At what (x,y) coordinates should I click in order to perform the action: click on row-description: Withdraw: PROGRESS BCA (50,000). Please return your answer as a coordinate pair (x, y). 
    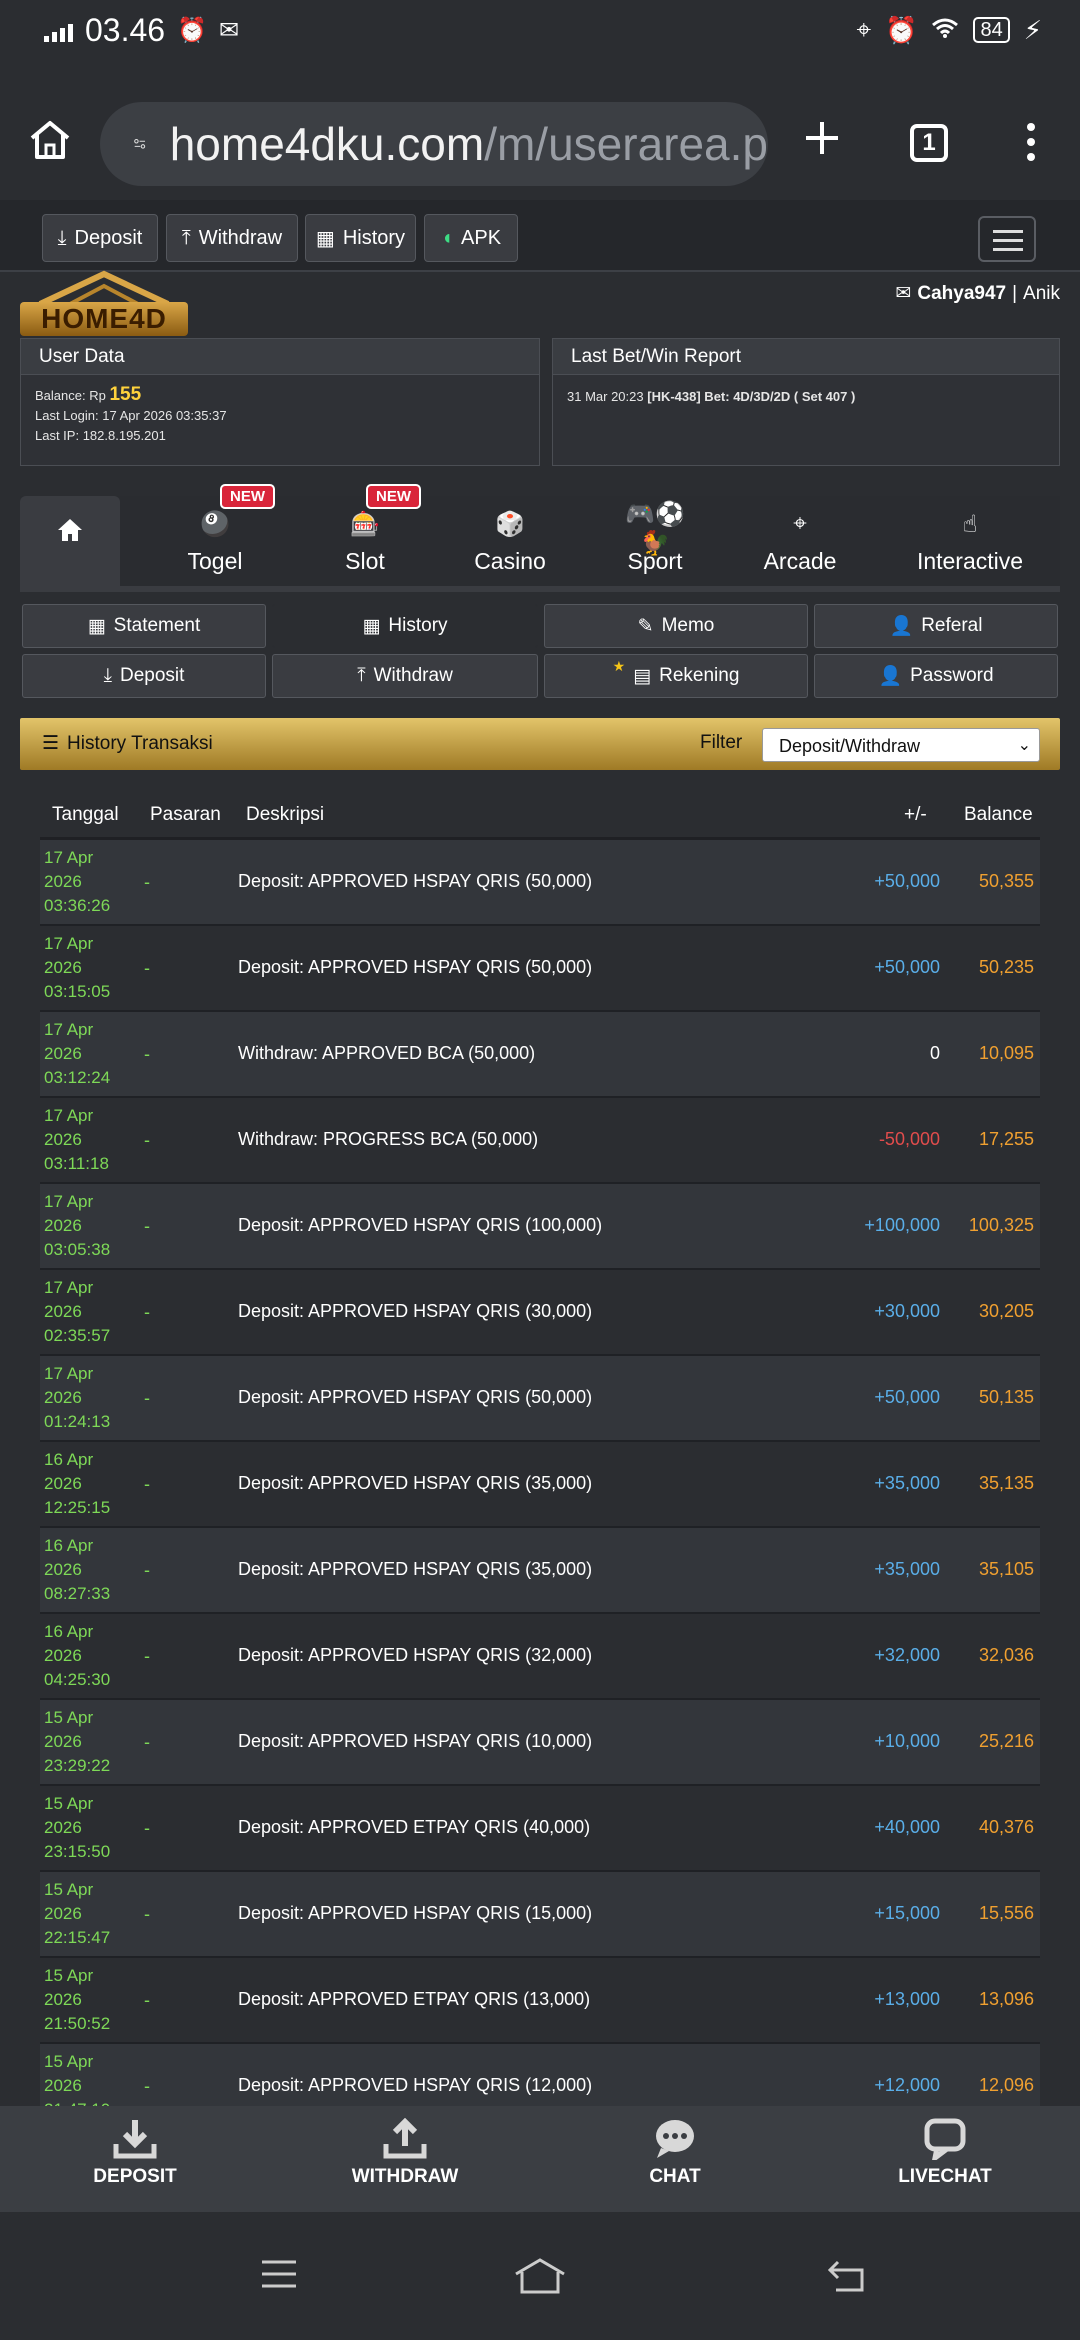
    Looking at the image, I should click on (388, 1139).